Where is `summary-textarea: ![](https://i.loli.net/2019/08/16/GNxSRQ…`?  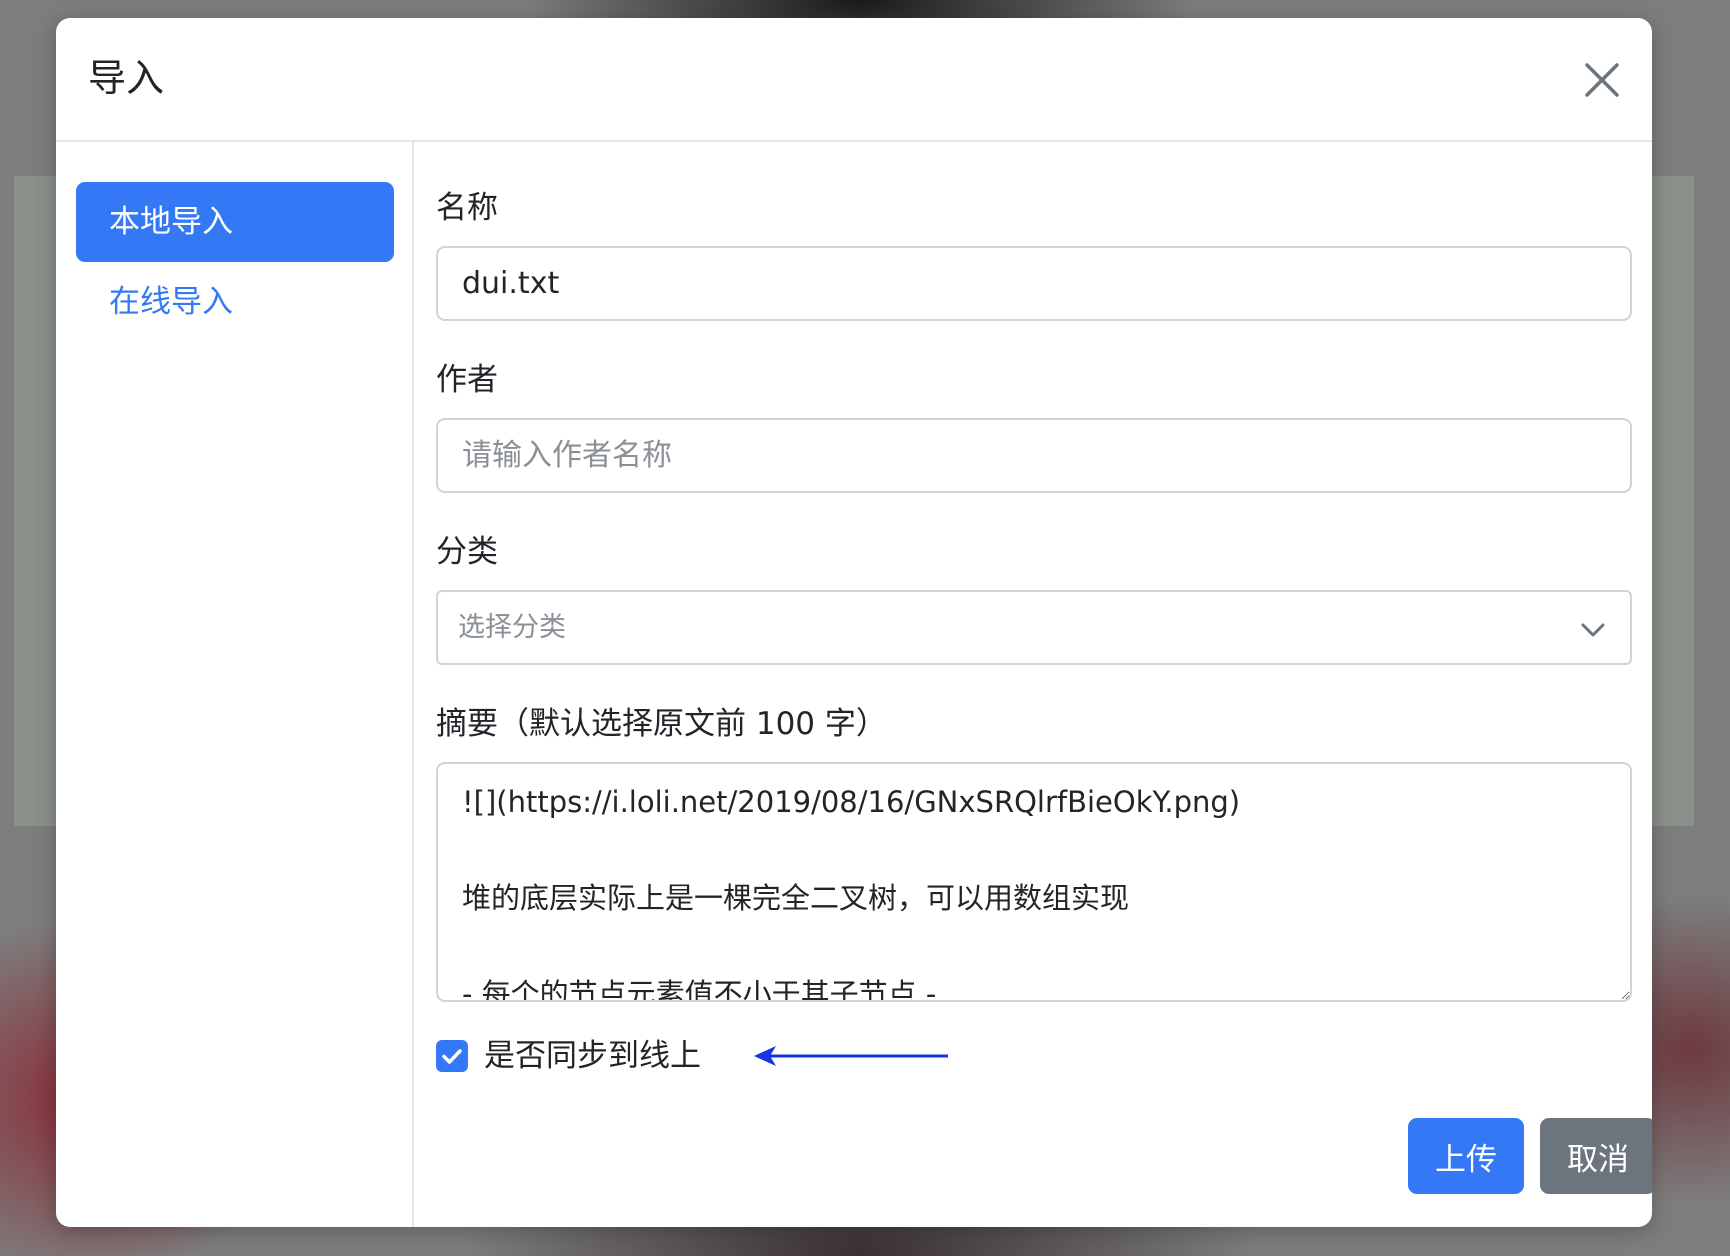 summary-textarea: ![](https://i.loli.net/2019/08/16/GNxSRQ… is located at coordinates (1034, 882).